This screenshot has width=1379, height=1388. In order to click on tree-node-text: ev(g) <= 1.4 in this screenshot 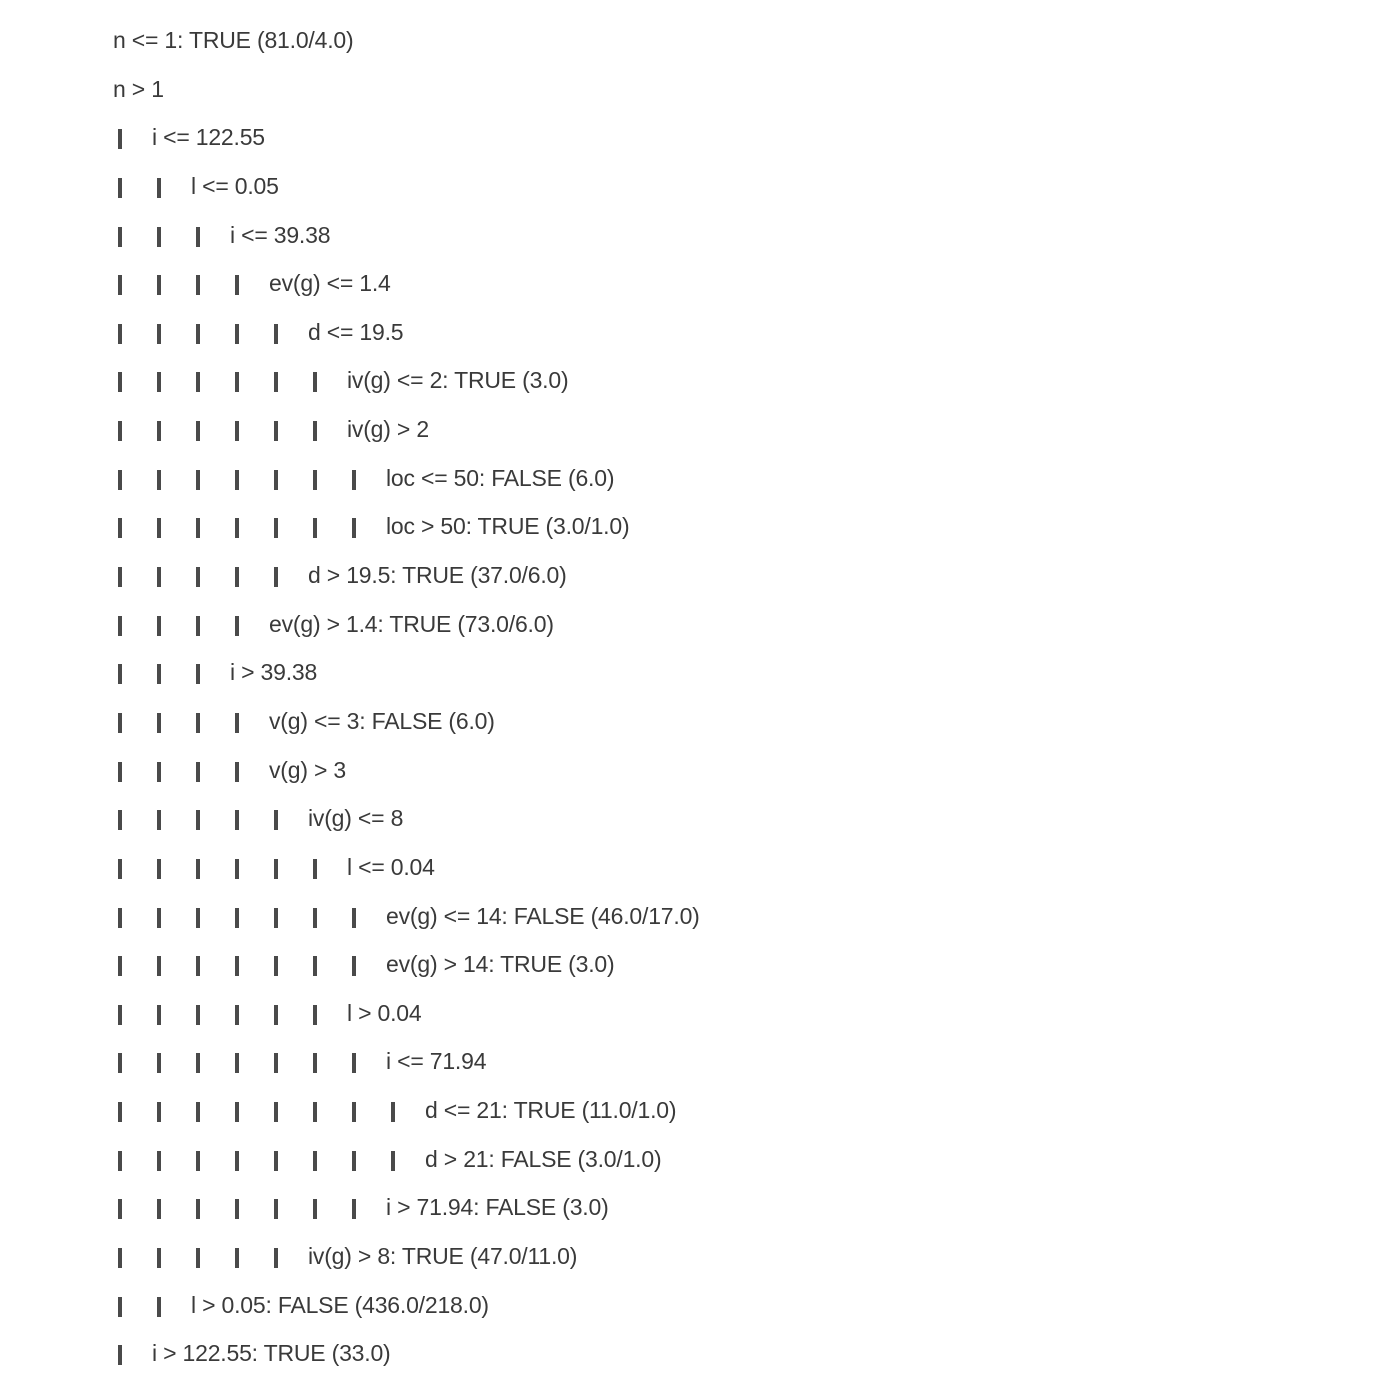, I will do `click(330, 283)`.